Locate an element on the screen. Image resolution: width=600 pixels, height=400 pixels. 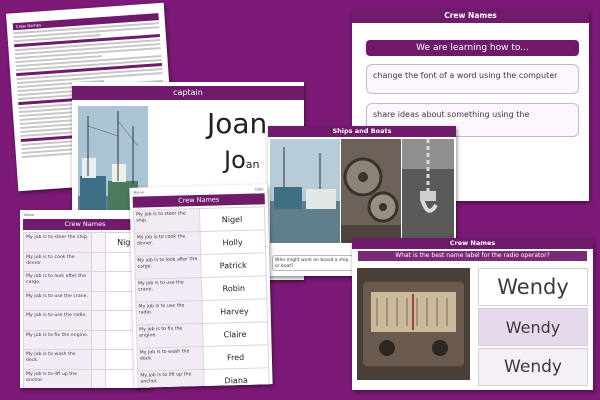
old-radio-photo is located at coordinates (413, 324).